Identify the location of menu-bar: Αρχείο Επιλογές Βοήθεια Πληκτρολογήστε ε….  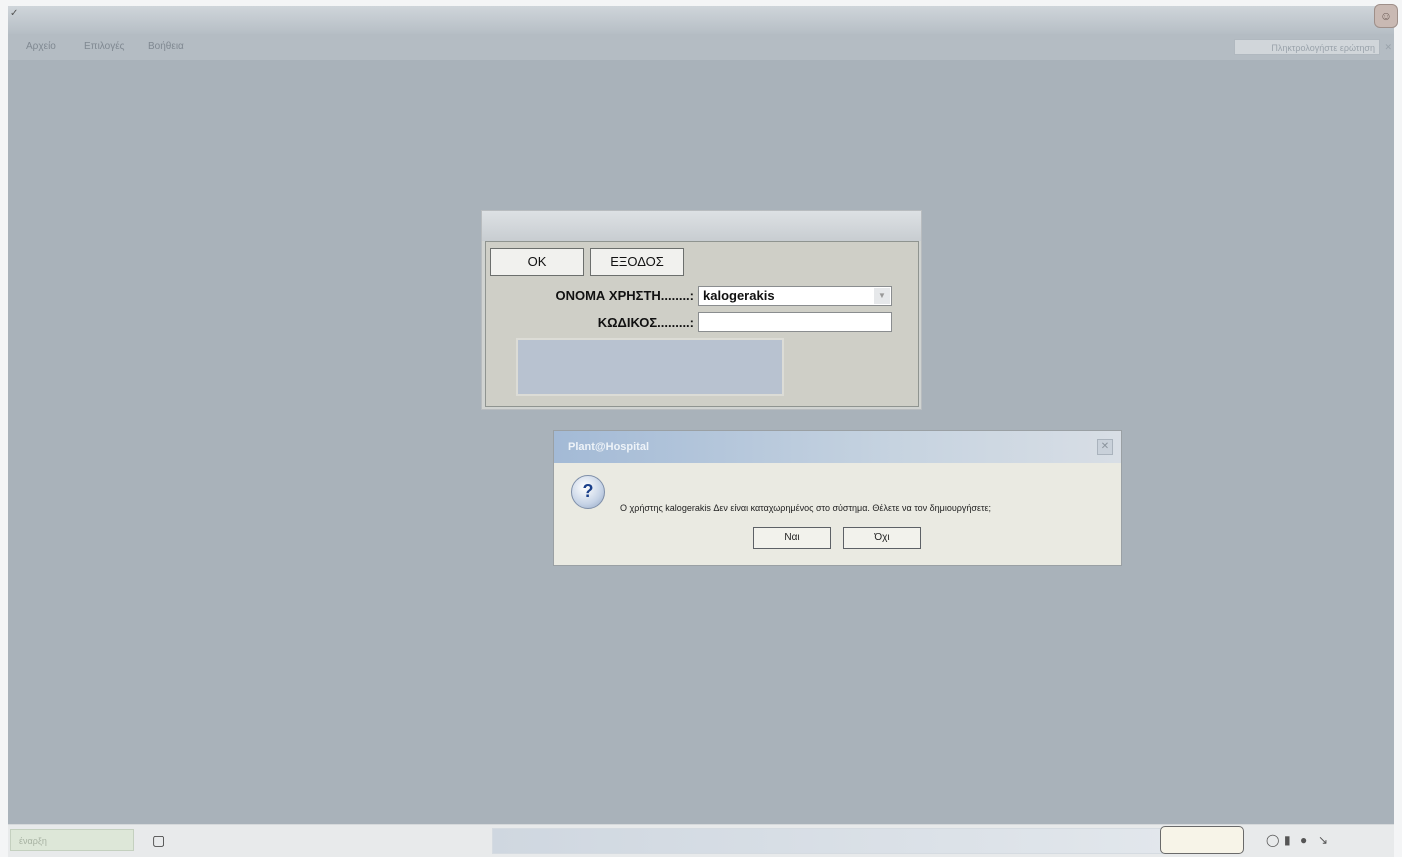
(701, 47).